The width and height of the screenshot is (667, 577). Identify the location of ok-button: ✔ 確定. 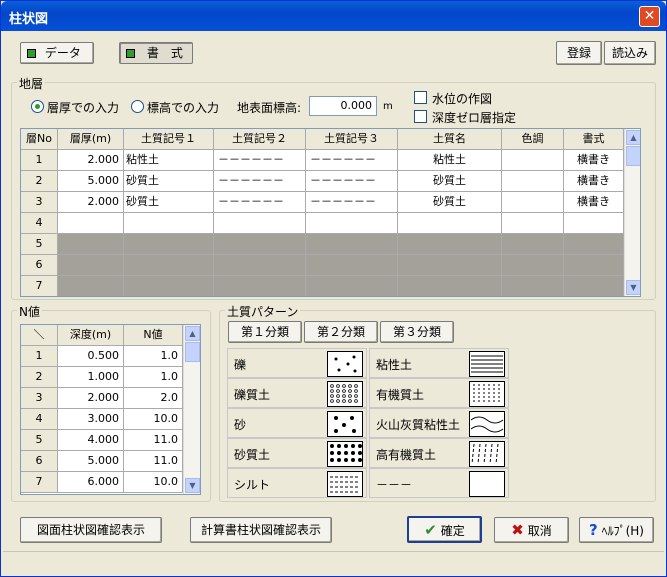
(444, 529).